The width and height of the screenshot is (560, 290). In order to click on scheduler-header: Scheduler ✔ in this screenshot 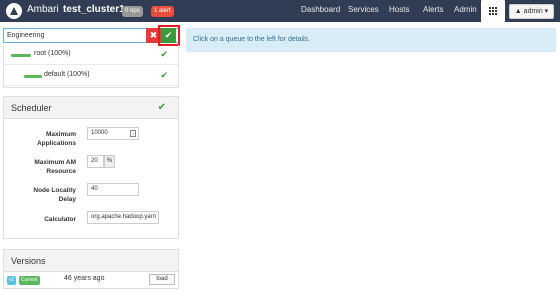, I will do `click(91, 108)`.